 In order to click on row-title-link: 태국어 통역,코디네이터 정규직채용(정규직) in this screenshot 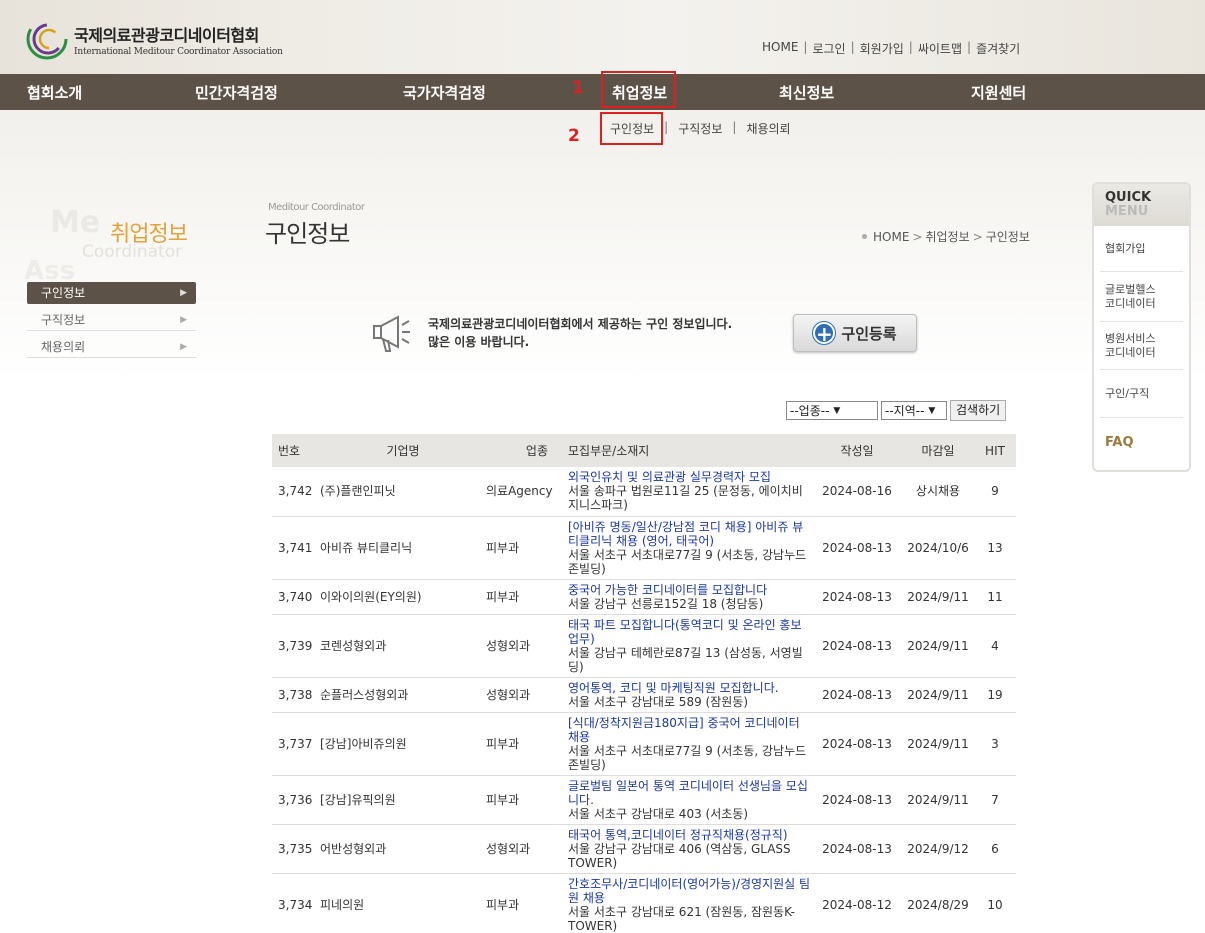, I will do `click(690, 835)`.